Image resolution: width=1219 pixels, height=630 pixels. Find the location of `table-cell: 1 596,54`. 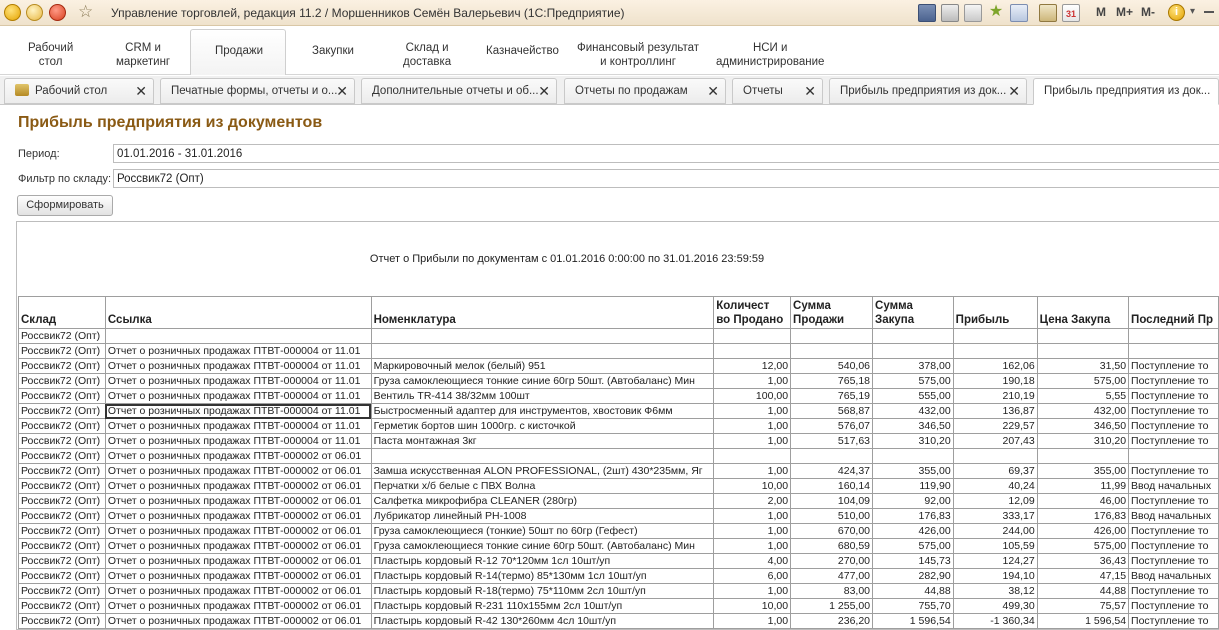

table-cell: 1 596,54 is located at coordinates (1083, 621).